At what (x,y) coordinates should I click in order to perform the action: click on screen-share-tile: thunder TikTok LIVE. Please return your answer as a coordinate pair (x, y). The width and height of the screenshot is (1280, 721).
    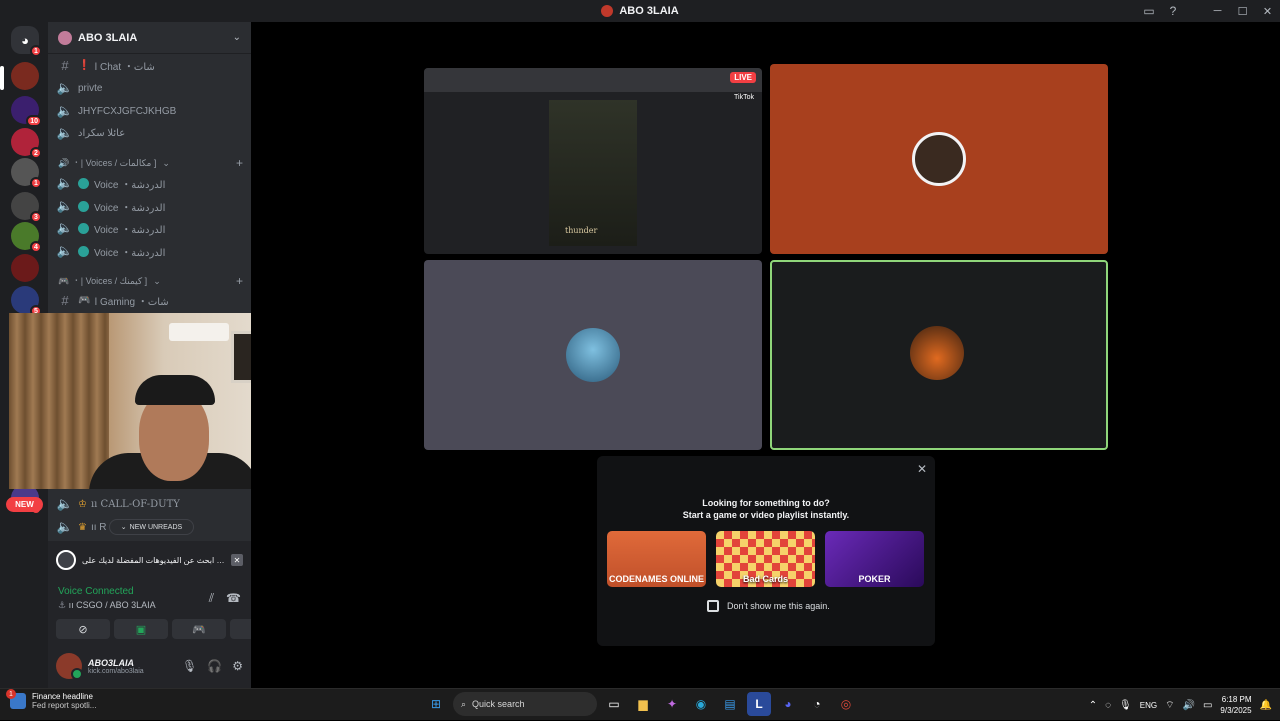
    Looking at the image, I should click on (593, 161).